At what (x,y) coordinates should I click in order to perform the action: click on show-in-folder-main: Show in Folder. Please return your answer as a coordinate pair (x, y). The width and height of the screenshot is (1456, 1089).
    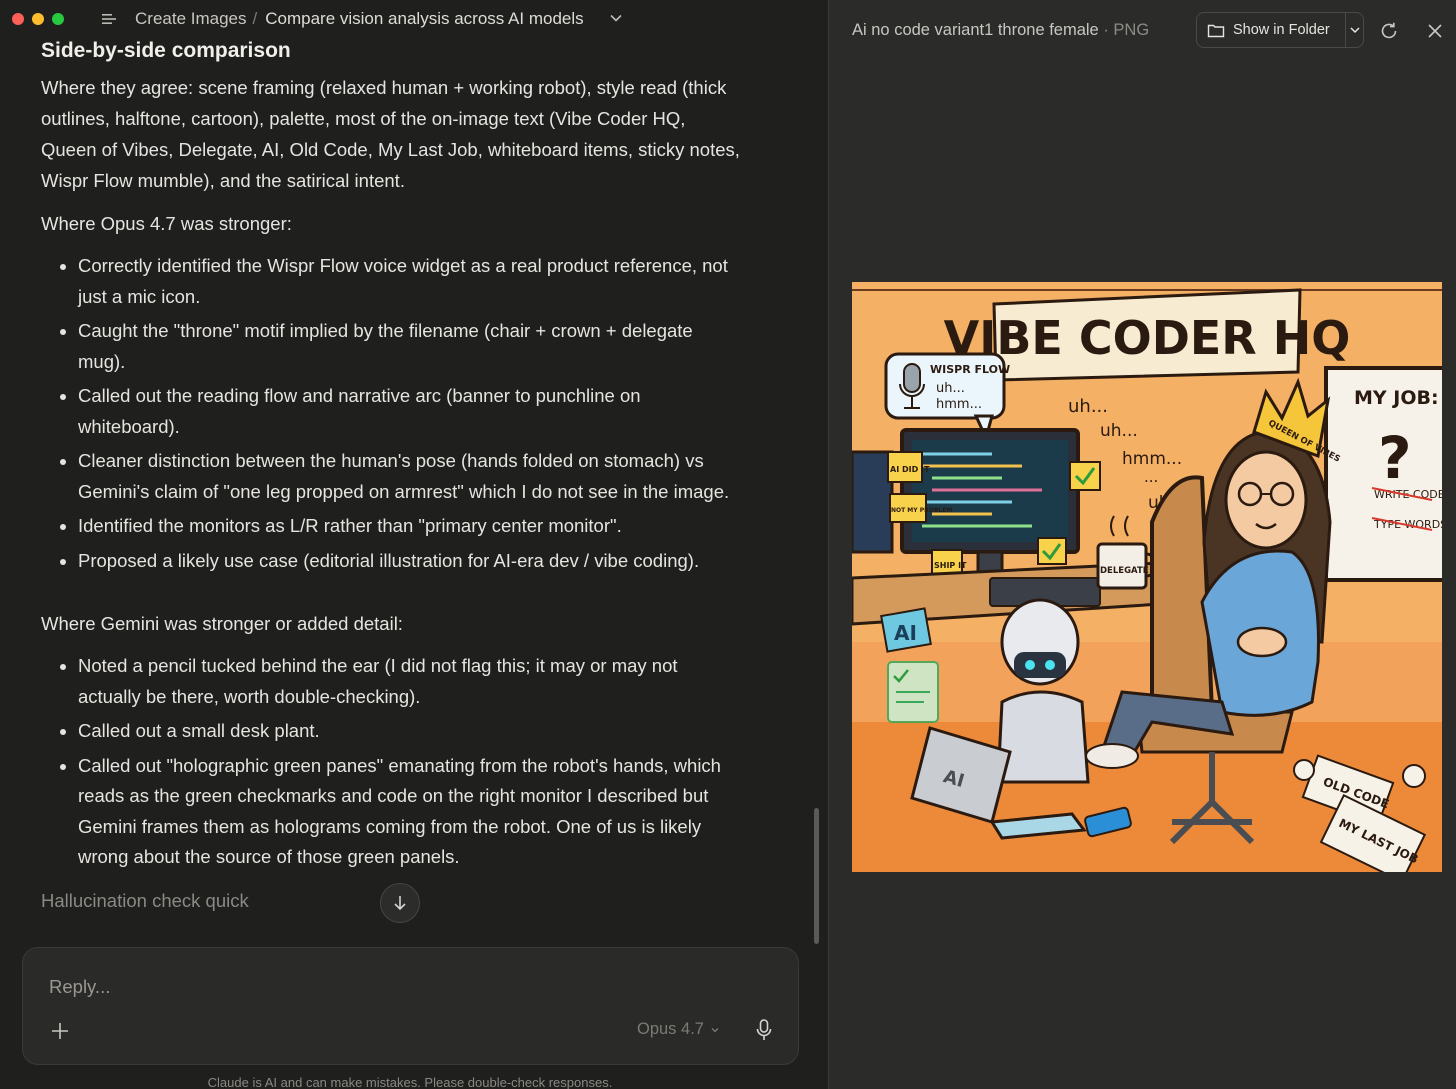
    Looking at the image, I should click on (1271, 30).